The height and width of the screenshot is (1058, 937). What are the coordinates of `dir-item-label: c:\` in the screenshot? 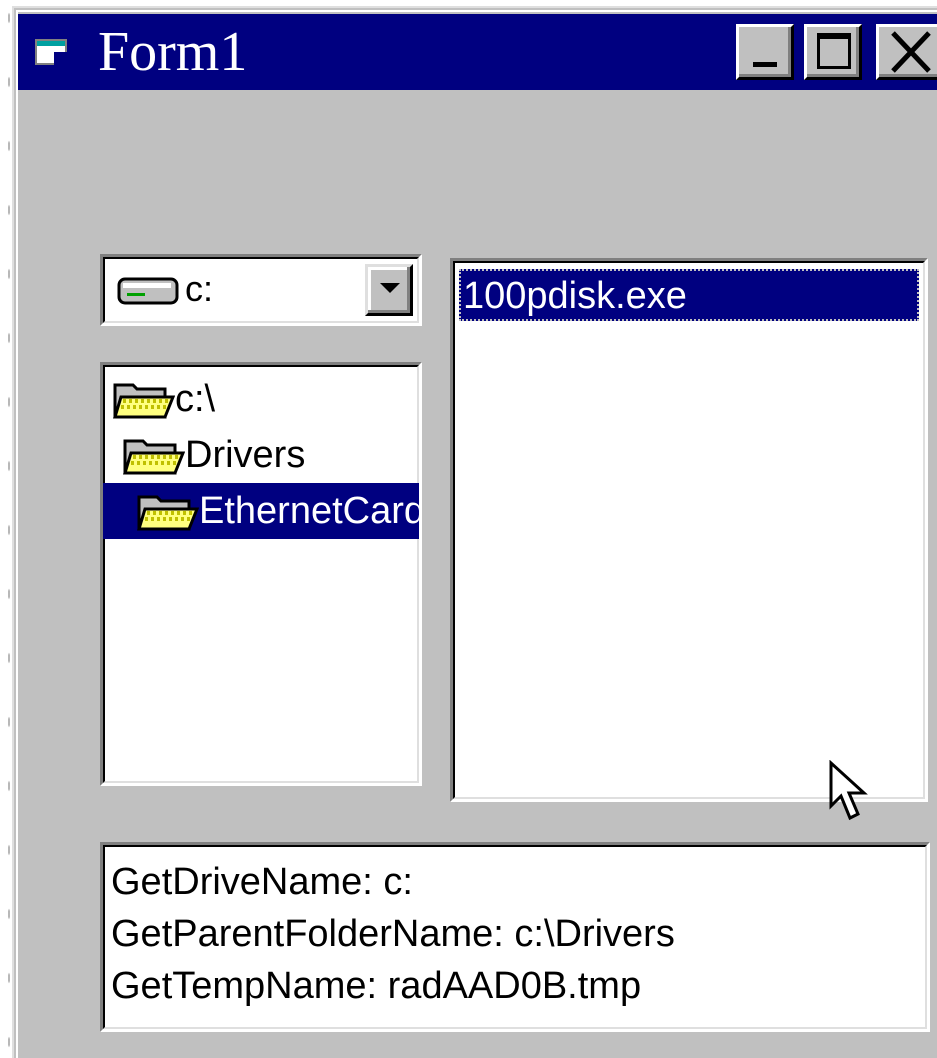 It's located at (195, 399).